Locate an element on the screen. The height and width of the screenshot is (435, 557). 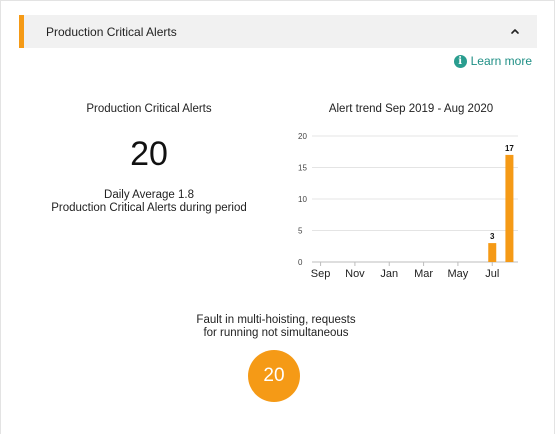
y-tick-label: 5 is located at coordinates (300, 231).